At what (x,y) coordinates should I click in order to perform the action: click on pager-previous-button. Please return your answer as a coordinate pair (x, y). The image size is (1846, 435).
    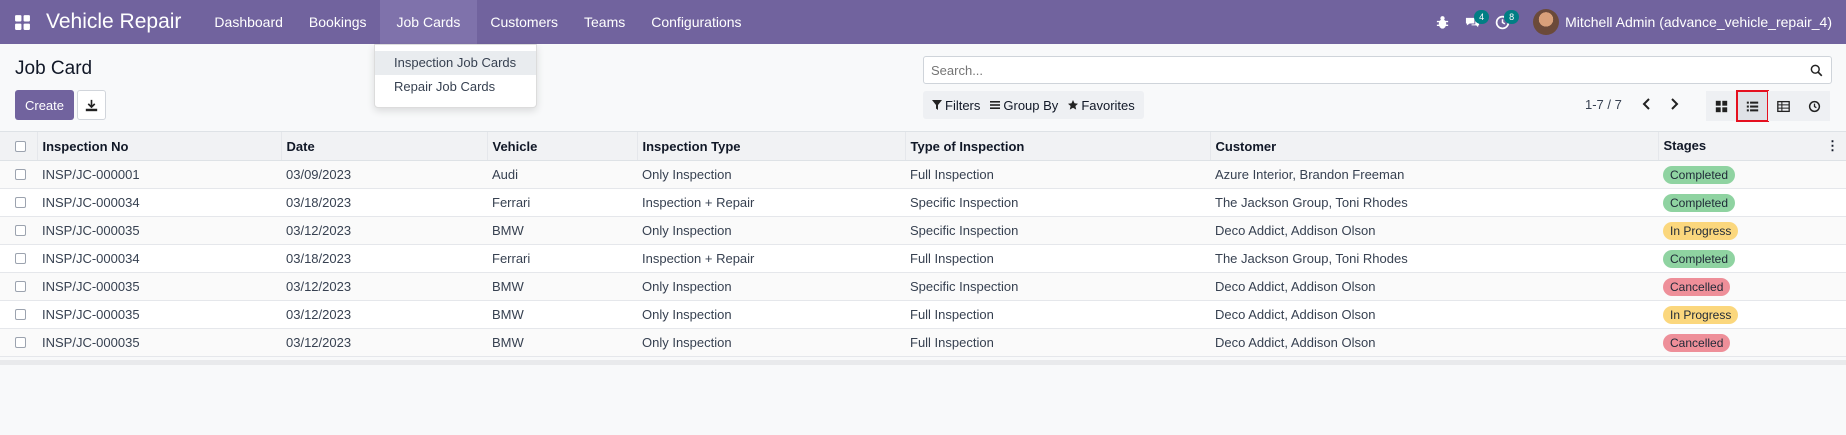
    Looking at the image, I should click on (1647, 104).